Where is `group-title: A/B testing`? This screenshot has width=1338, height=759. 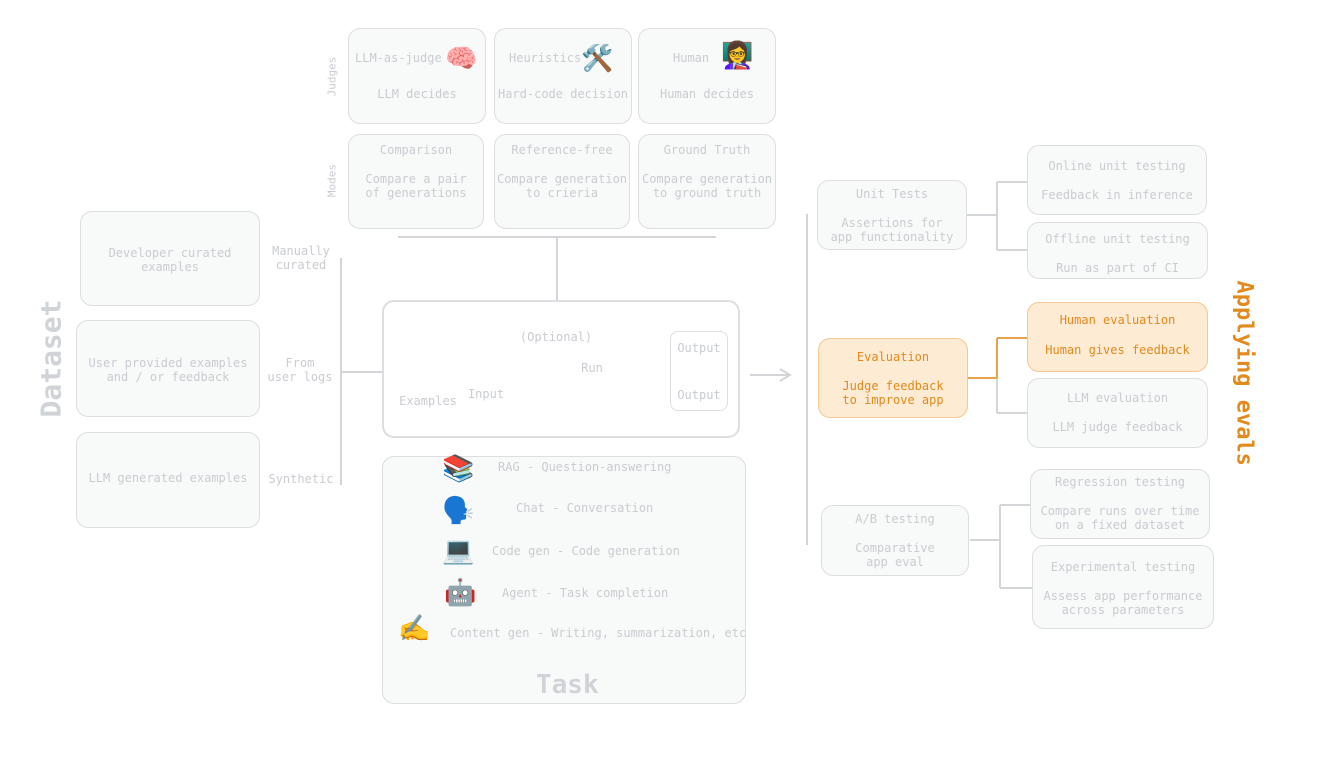
group-title: A/B testing is located at coordinates (895, 519).